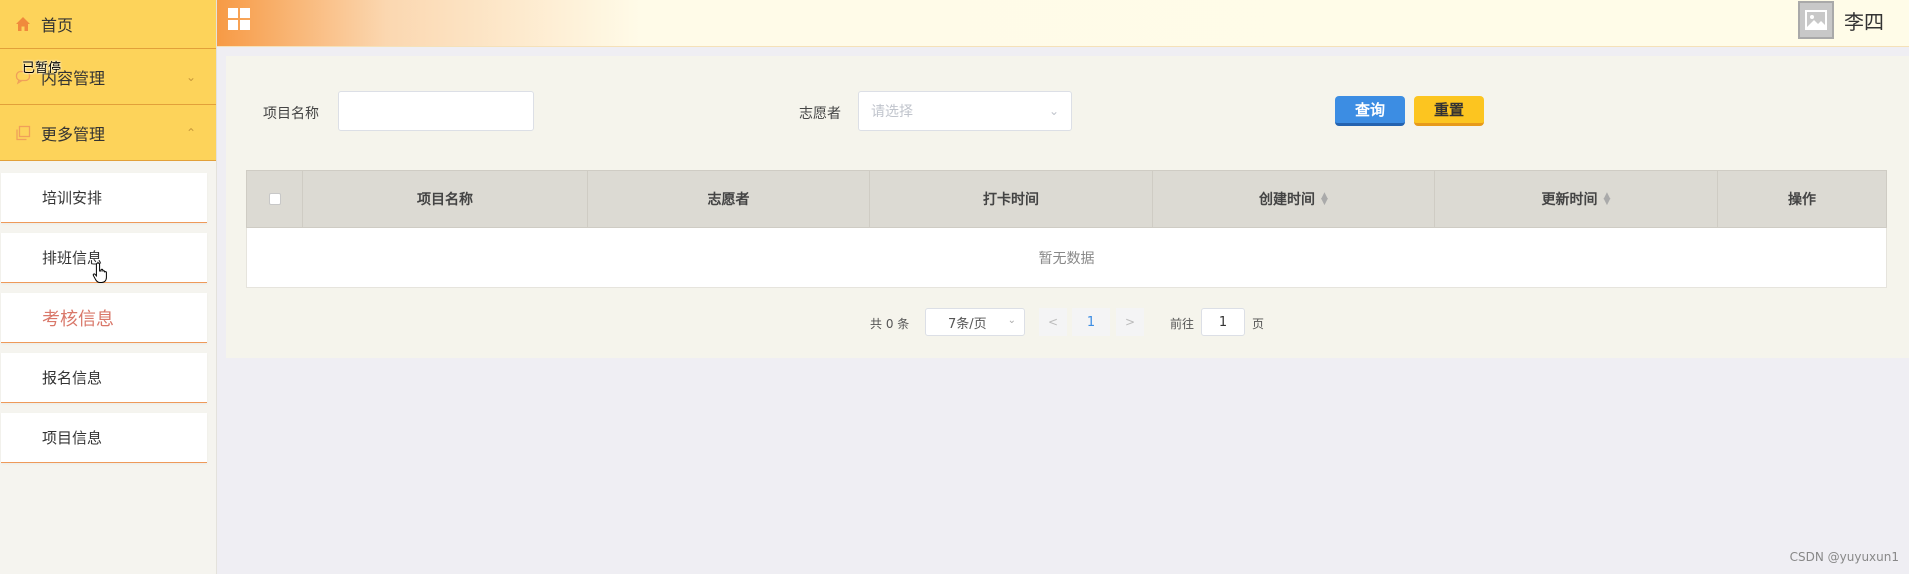 This screenshot has width=1909, height=574. I want to click on page-number-current: 1, so click(1091, 322).